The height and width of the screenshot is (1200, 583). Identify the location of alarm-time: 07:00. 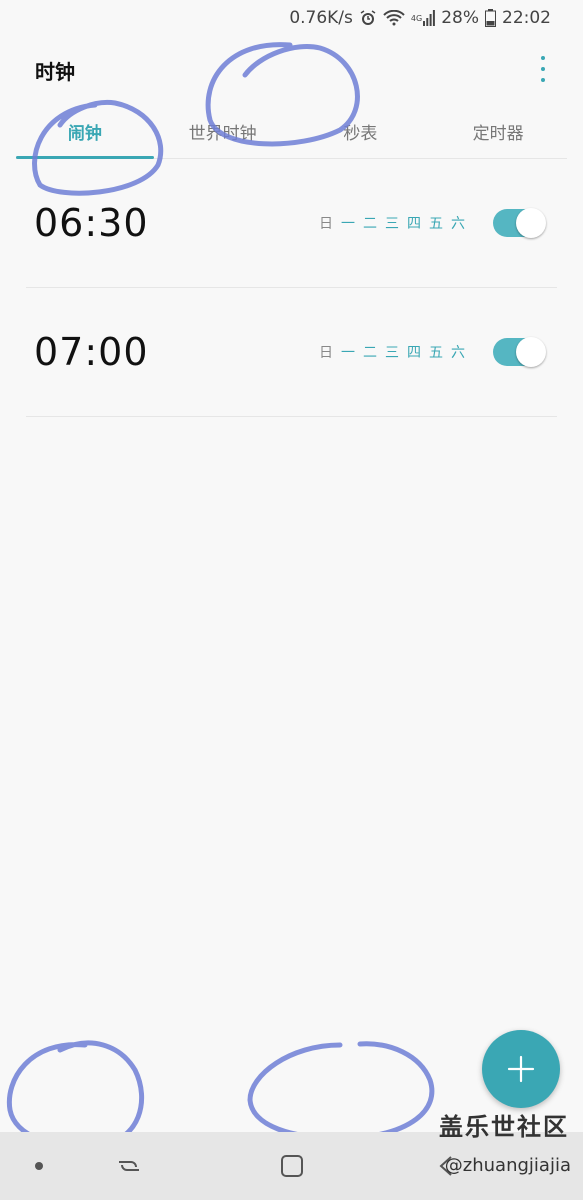
(91, 352).